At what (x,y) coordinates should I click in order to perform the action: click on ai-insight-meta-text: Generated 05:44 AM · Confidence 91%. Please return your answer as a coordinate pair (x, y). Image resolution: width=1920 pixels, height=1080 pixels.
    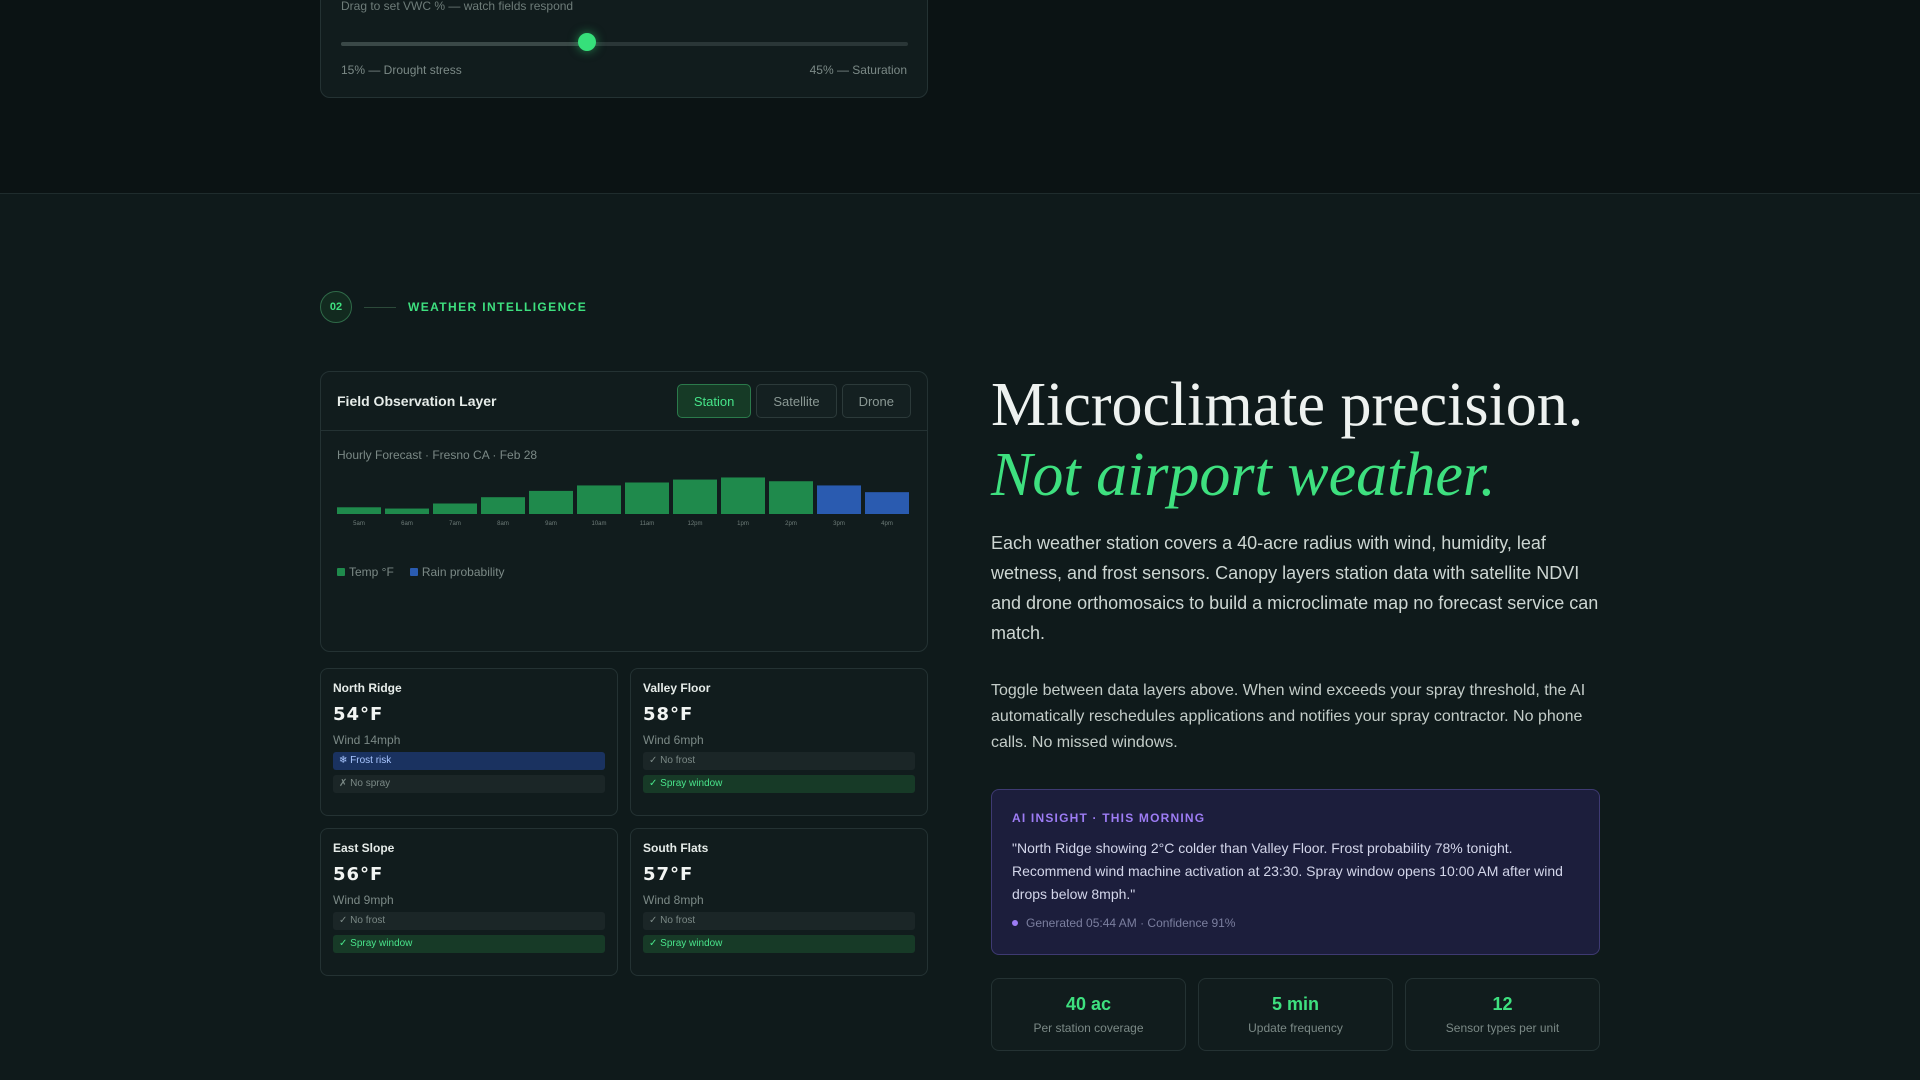
    Looking at the image, I should click on (1131, 923).